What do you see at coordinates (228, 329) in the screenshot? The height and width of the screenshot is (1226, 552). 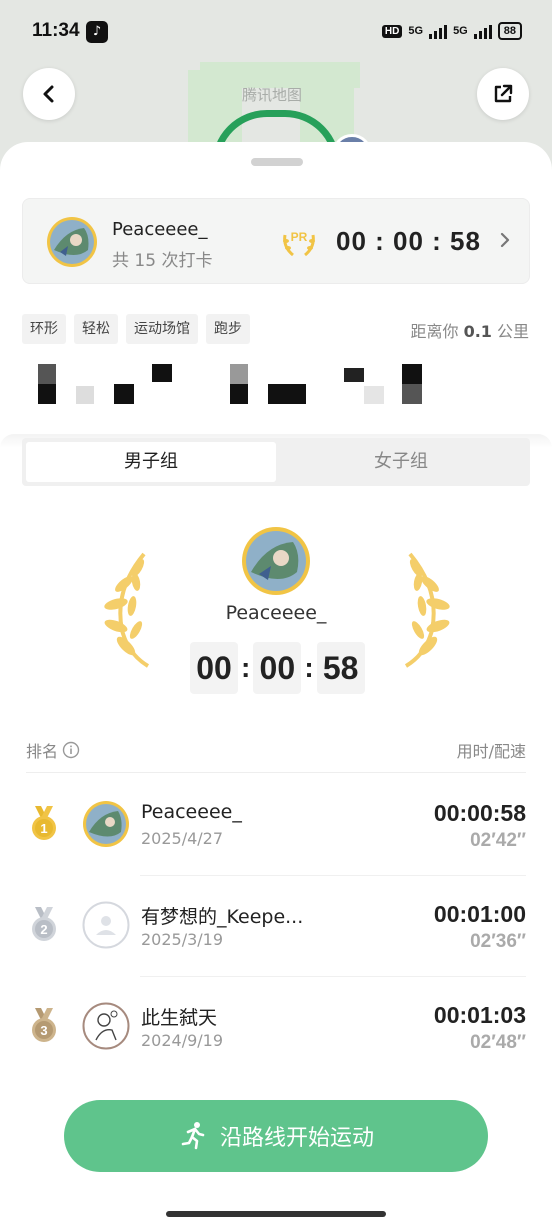 I see `tag: 跑步` at bounding box center [228, 329].